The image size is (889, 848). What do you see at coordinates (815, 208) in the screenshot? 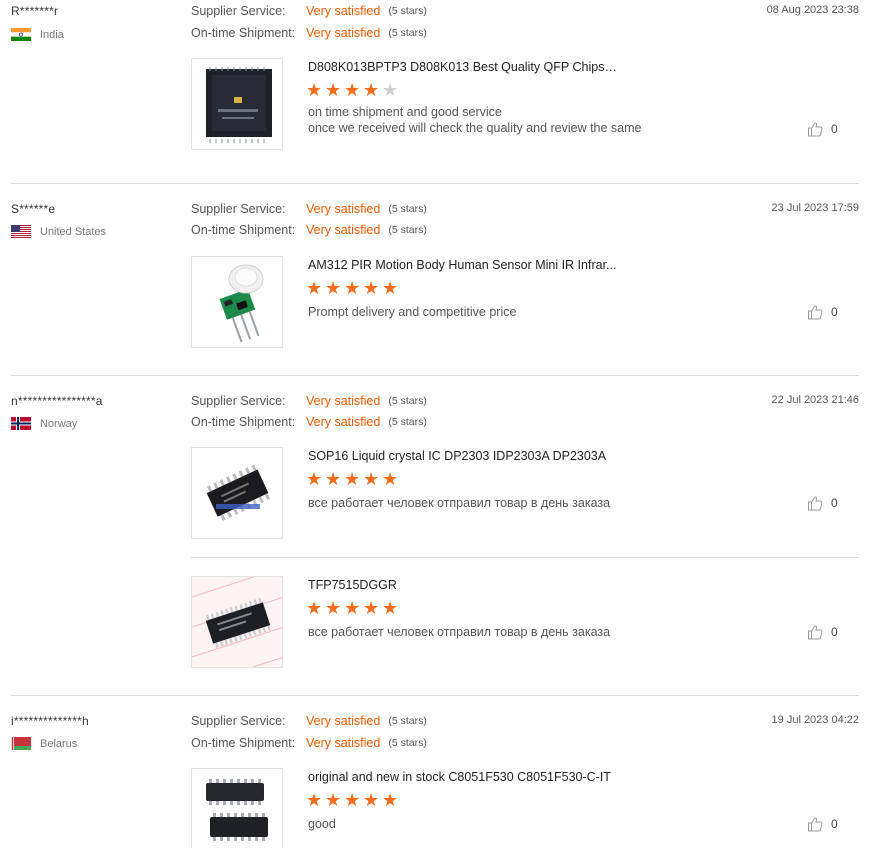
I see `review-date: 23 Jul 2023 17:59` at bounding box center [815, 208].